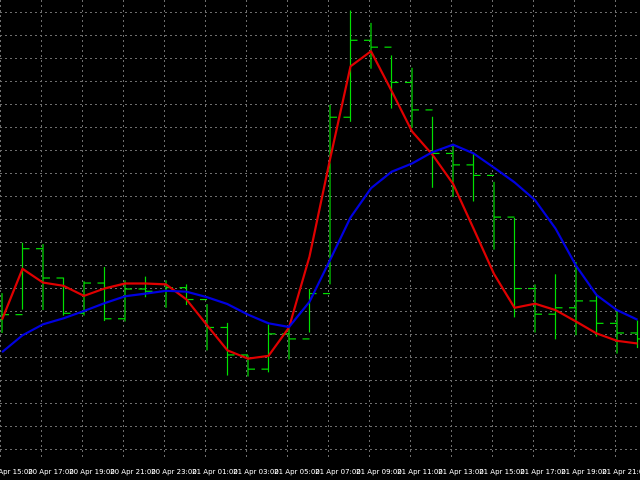 The image size is (640, 480). I want to click on x-tick-label: 21 Apr 13:00, so click(461, 472).